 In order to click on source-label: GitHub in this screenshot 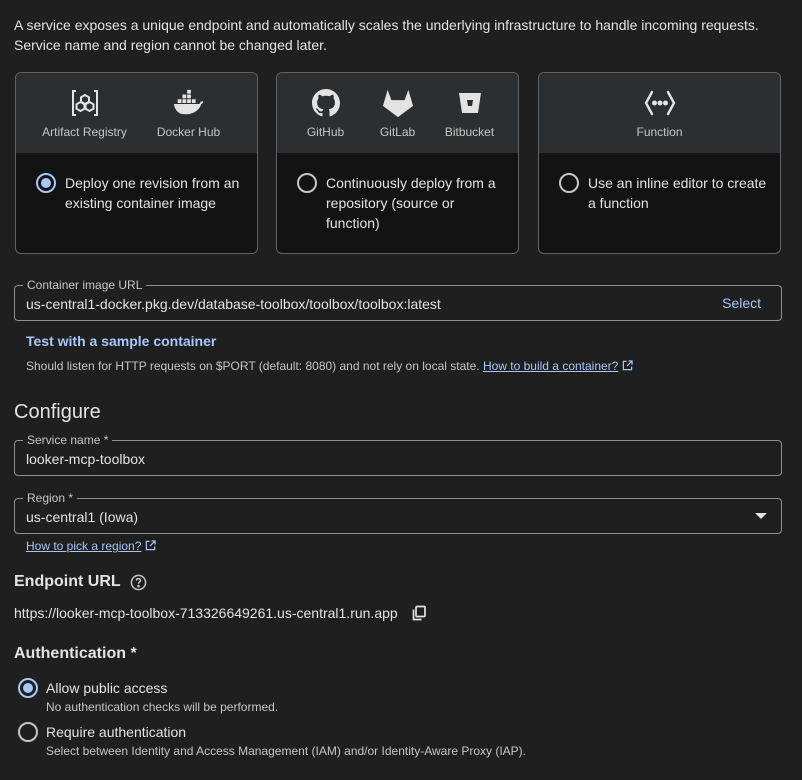, I will do `click(325, 132)`.